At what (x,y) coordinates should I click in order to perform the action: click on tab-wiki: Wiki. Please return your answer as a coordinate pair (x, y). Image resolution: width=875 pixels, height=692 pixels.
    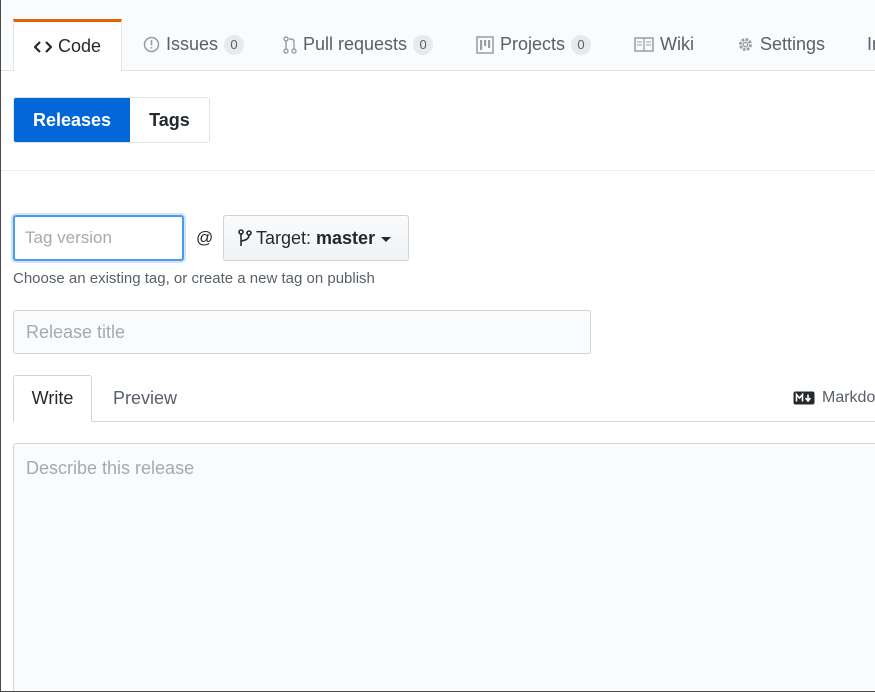
    Looking at the image, I should click on (664, 44).